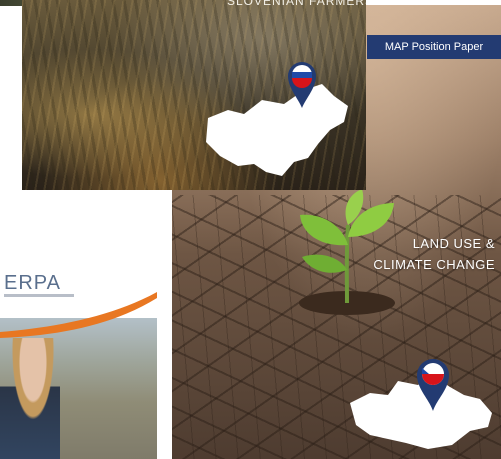 Image resolution: width=501 pixels, height=459 pixels. What do you see at coordinates (434, 264) in the screenshot?
I see `title-line-2: CLIMATE CHANGE` at bounding box center [434, 264].